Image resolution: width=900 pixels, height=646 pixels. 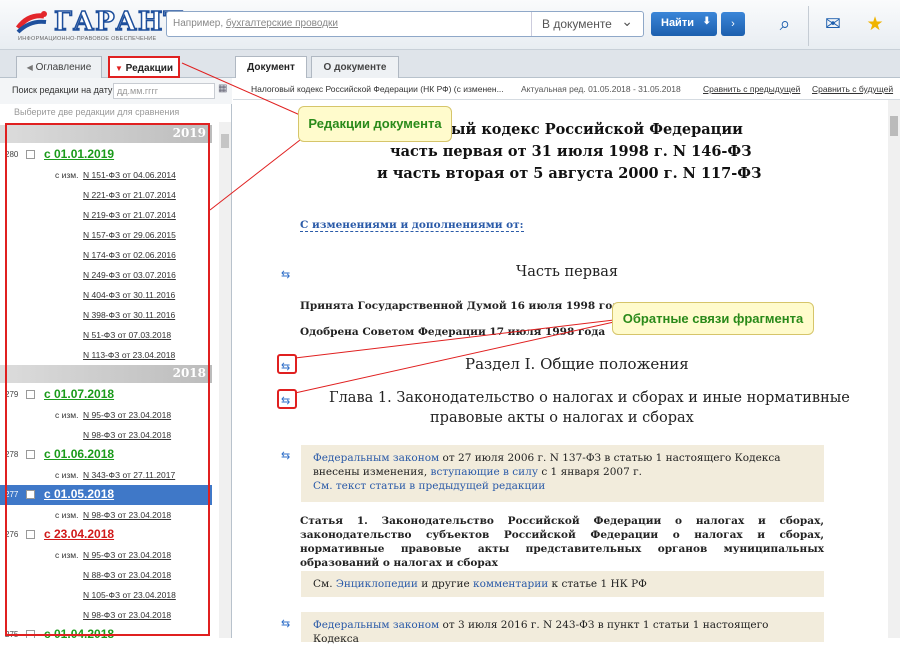 I want to click on change-item: N 404-ФЗ от 30.11.2016, so click(x=106, y=296).